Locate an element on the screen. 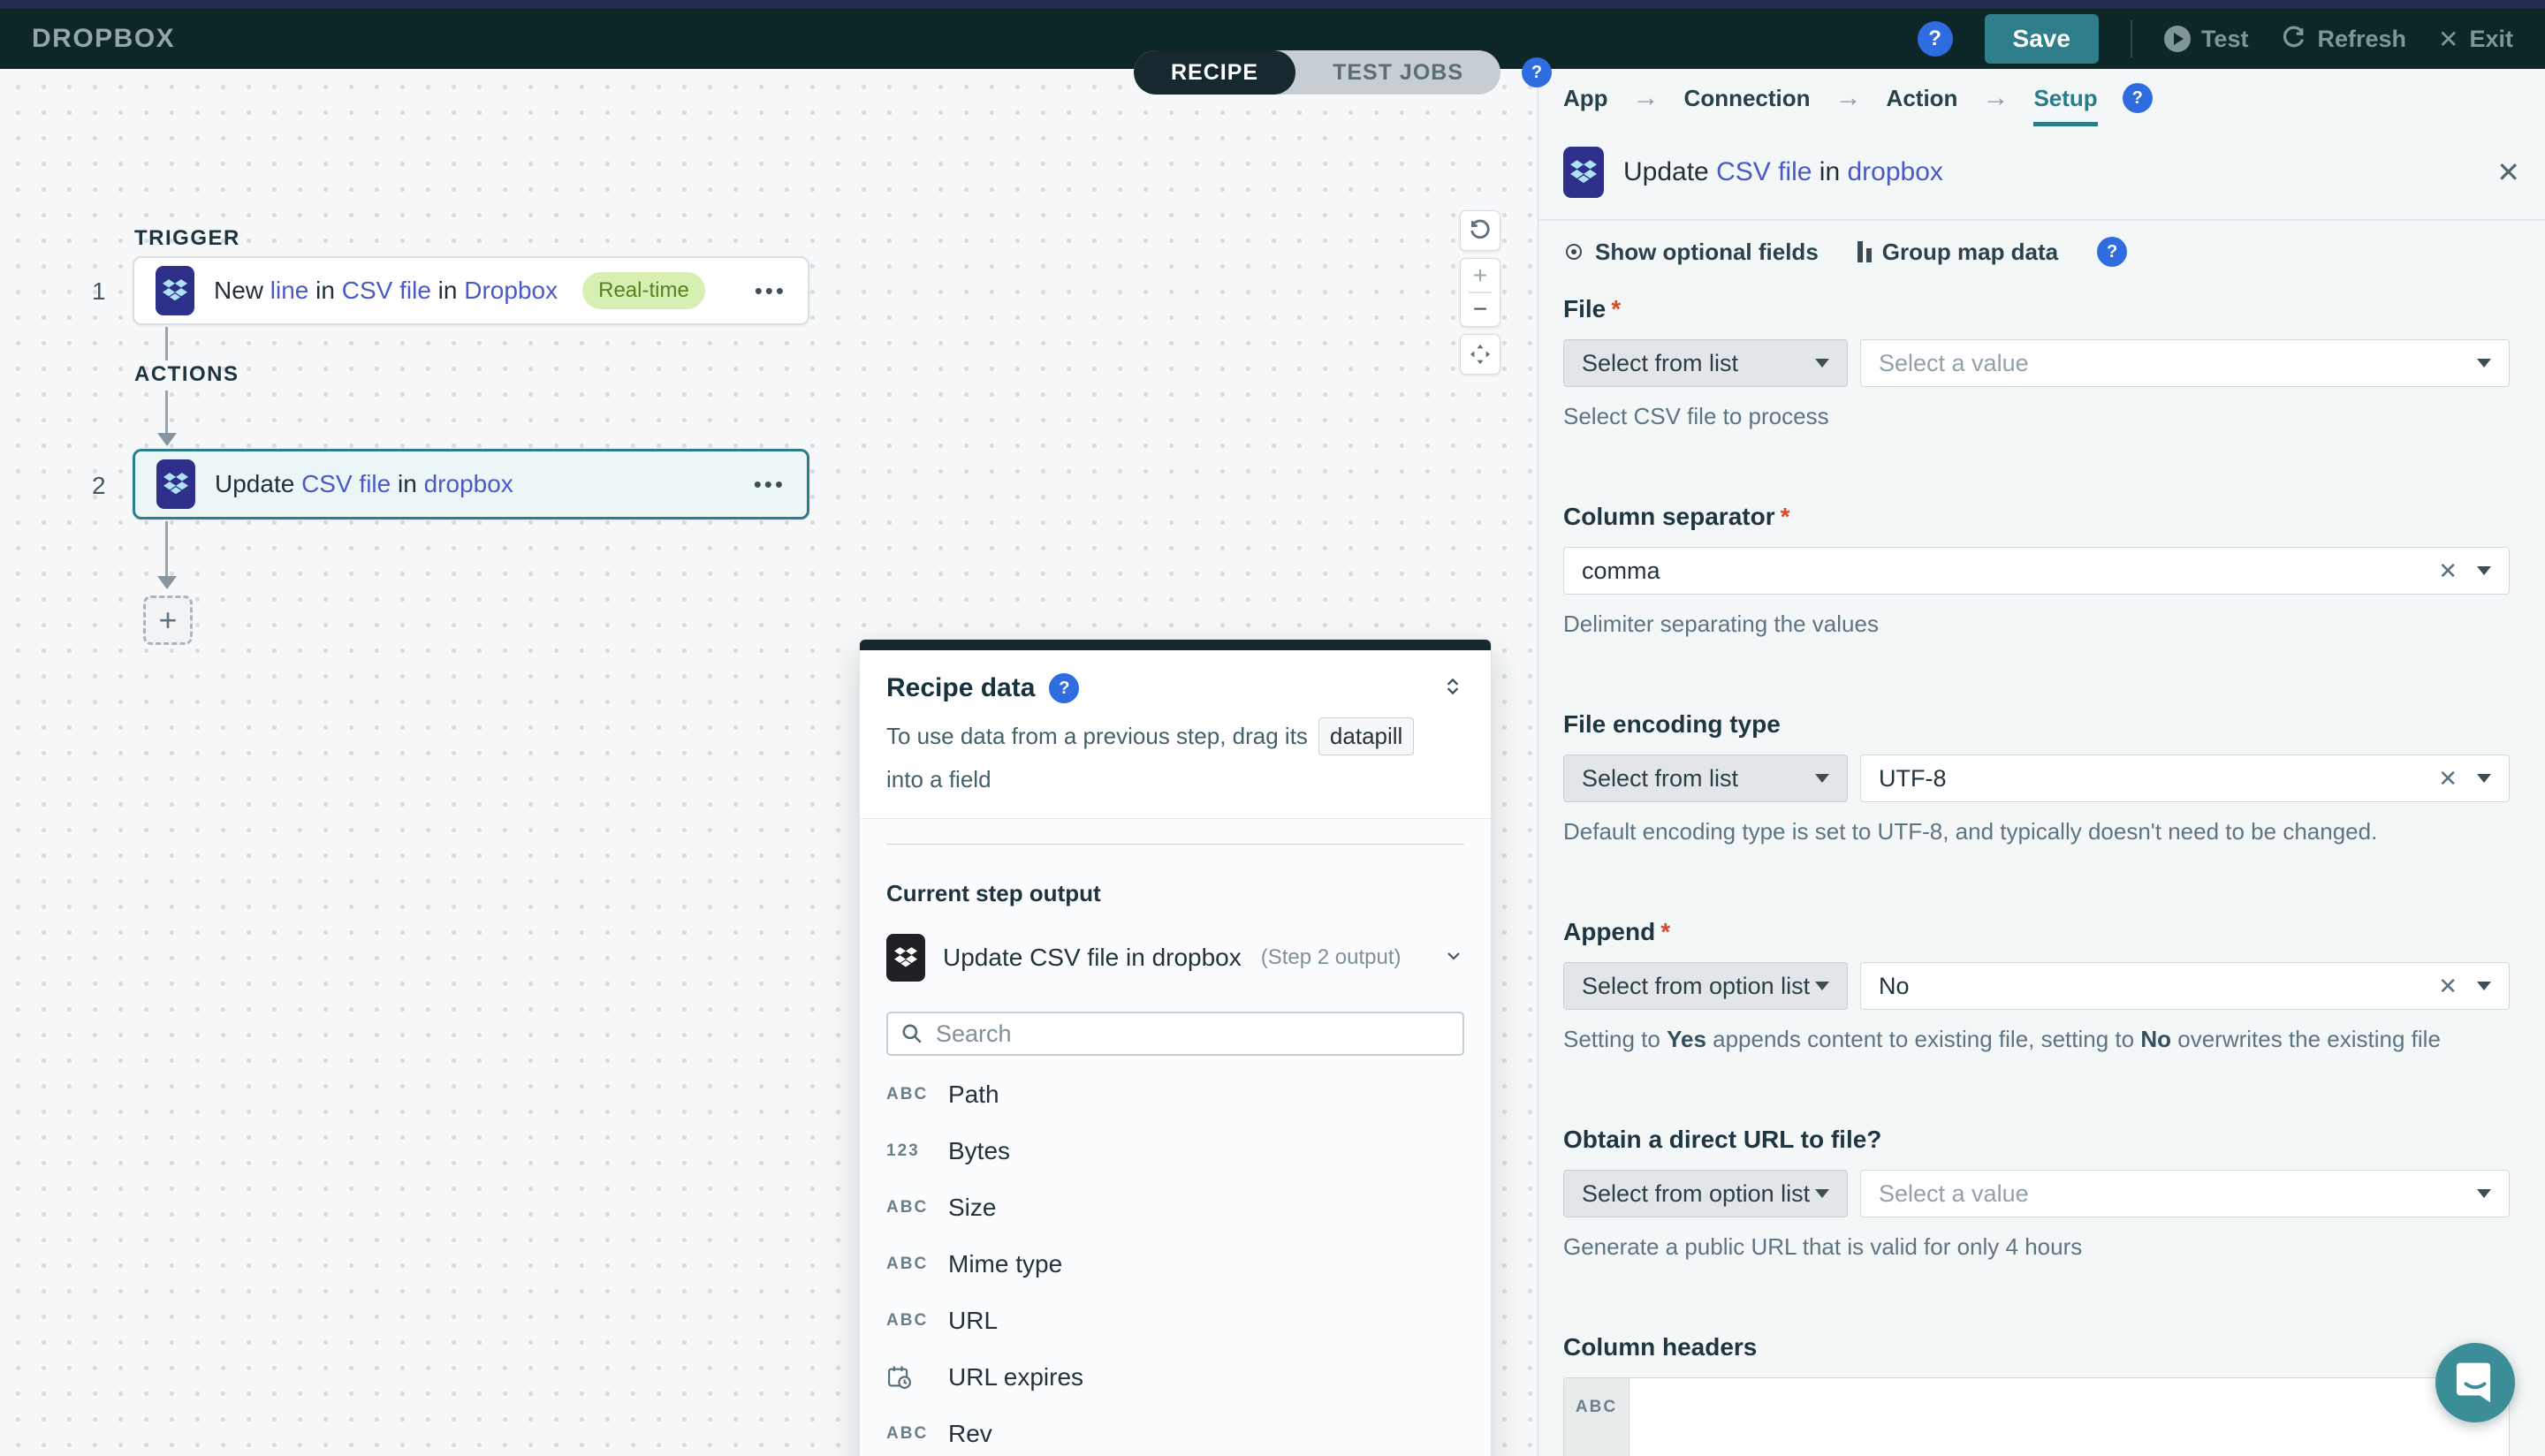 The width and height of the screenshot is (2545, 1456). group-map-data-button: Group map data is located at coordinates (1958, 253).